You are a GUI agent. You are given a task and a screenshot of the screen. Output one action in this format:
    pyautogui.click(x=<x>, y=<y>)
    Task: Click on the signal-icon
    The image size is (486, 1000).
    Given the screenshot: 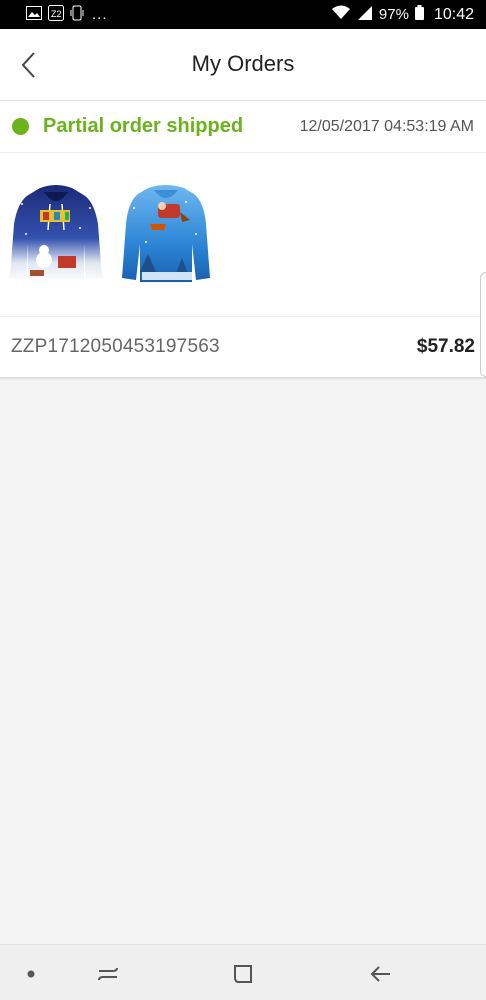 What is the action you would take?
    pyautogui.click(x=365, y=14)
    